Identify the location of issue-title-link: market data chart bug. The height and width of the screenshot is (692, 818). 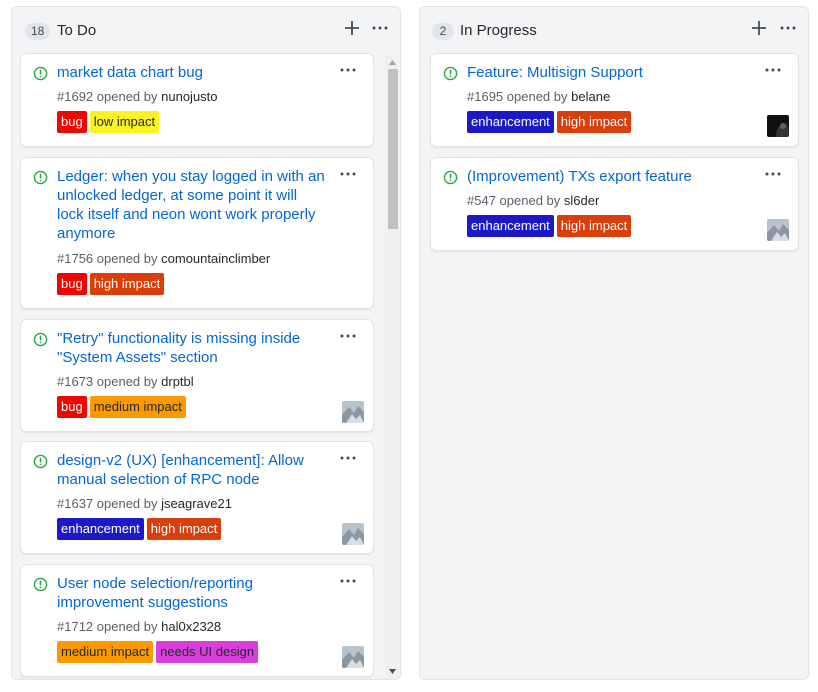
(192, 72).